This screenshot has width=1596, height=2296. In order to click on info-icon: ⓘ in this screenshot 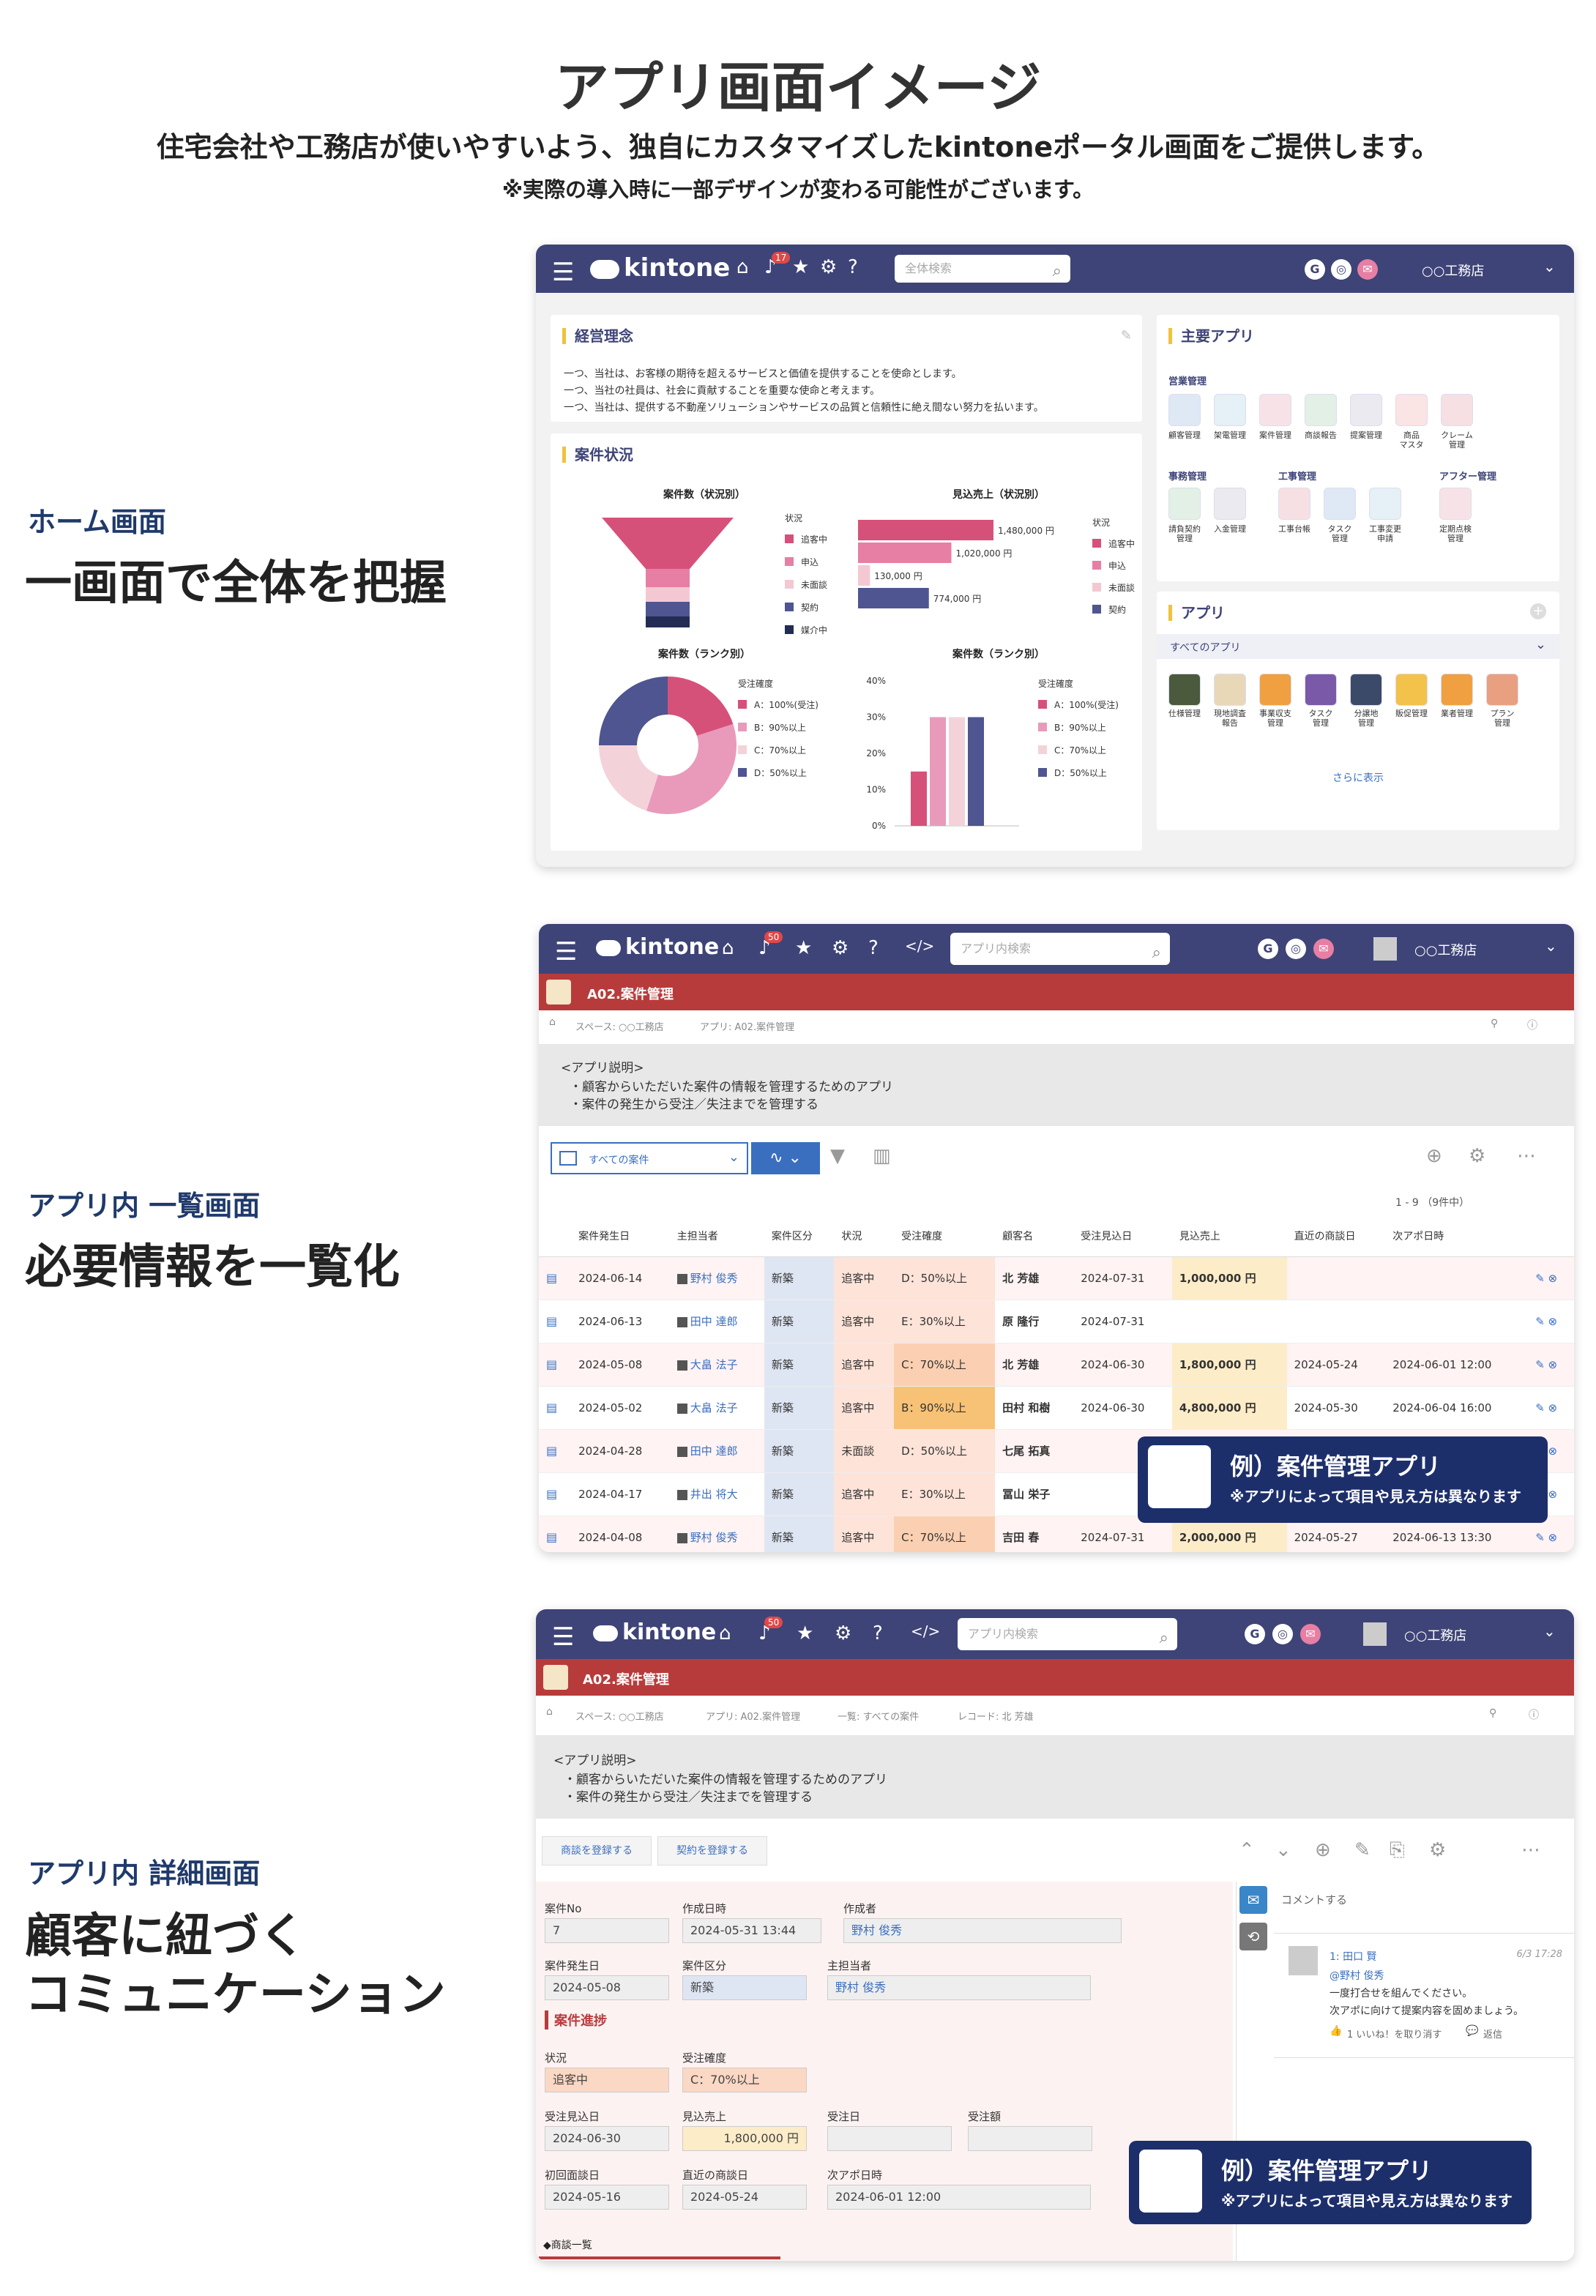, I will do `click(1534, 1714)`.